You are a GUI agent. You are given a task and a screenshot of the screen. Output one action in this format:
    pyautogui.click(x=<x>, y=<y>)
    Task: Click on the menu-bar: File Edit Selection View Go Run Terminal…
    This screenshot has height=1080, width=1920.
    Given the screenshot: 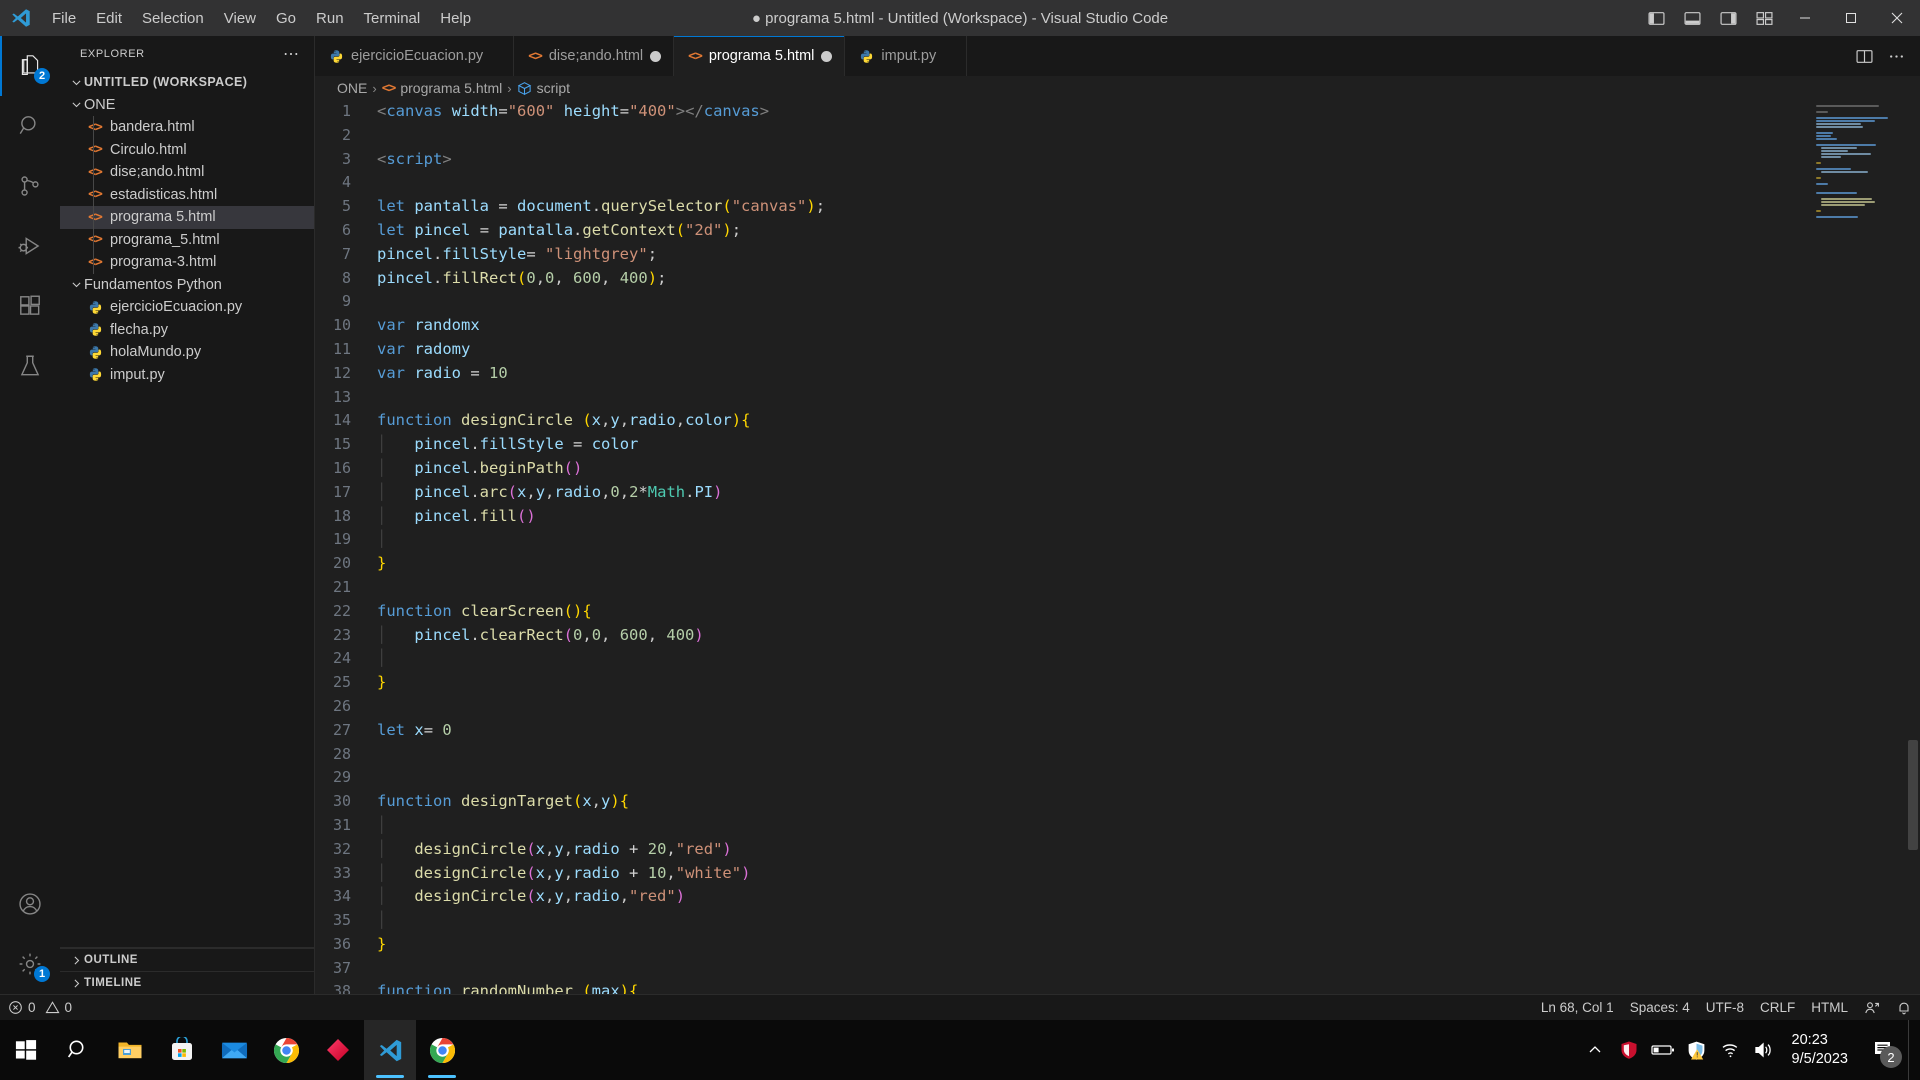 What is the action you would take?
    pyautogui.click(x=261, y=18)
    